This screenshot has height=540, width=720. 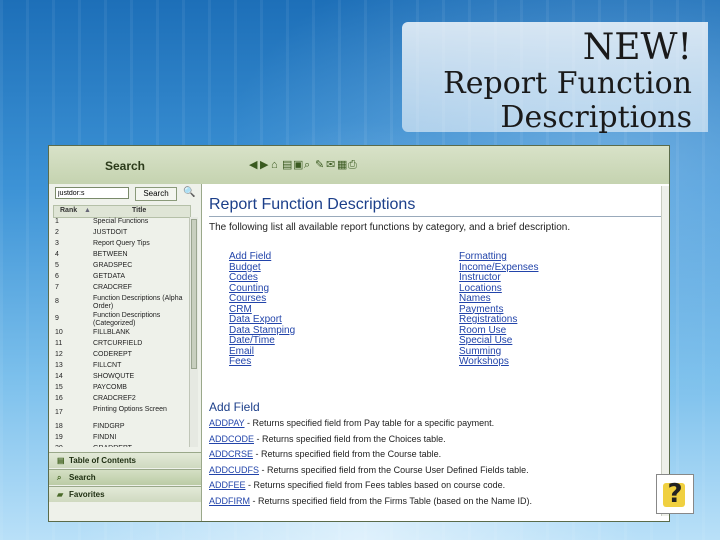 What do you see at coordinates (120, 399) in the screenshot?
I see `result-row: 16 CRADCREF2` at bounding box center [120, 399].